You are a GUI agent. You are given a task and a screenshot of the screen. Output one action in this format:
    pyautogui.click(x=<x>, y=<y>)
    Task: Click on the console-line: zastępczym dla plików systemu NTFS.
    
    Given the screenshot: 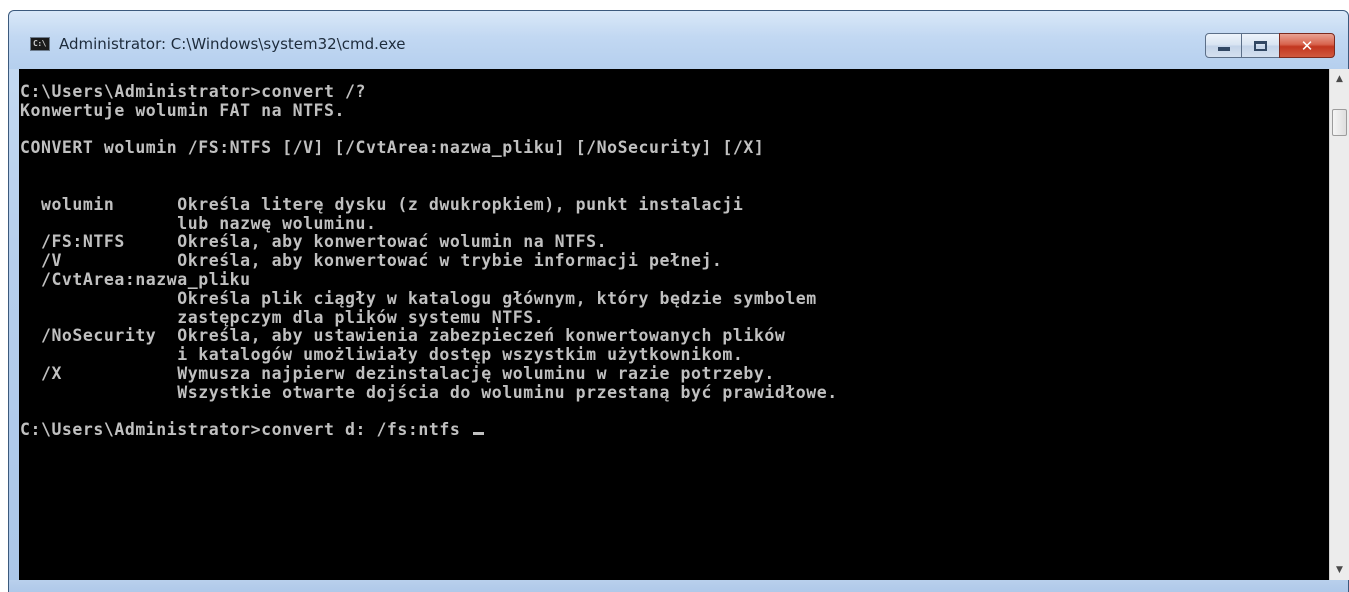 What is the action you would take?
    pyautogui.click(x=282, y=317)
    